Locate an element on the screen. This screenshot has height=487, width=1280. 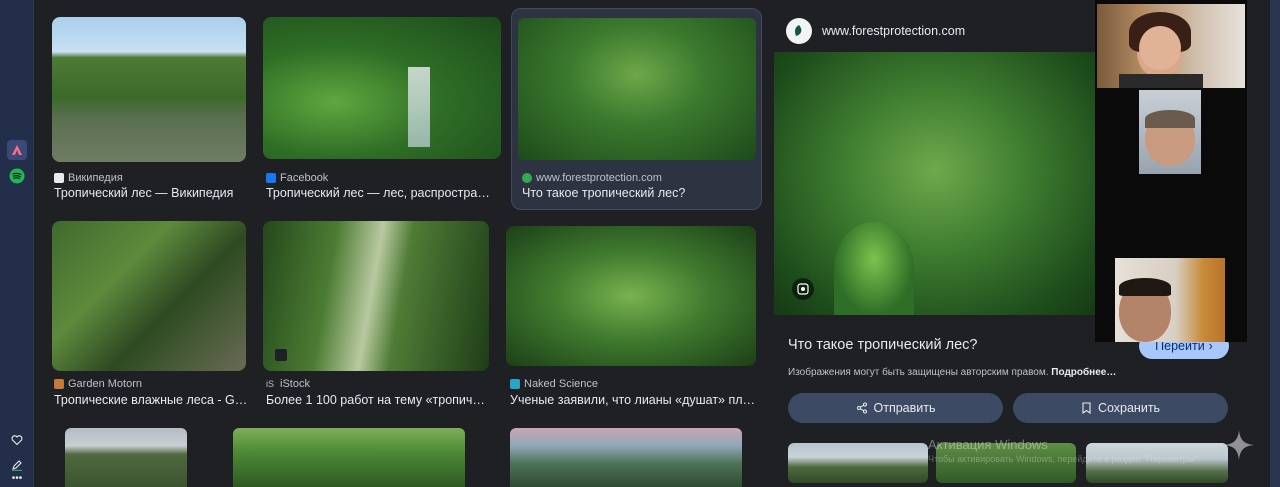
source-label: Facebook is located at coordinates (304, 178).